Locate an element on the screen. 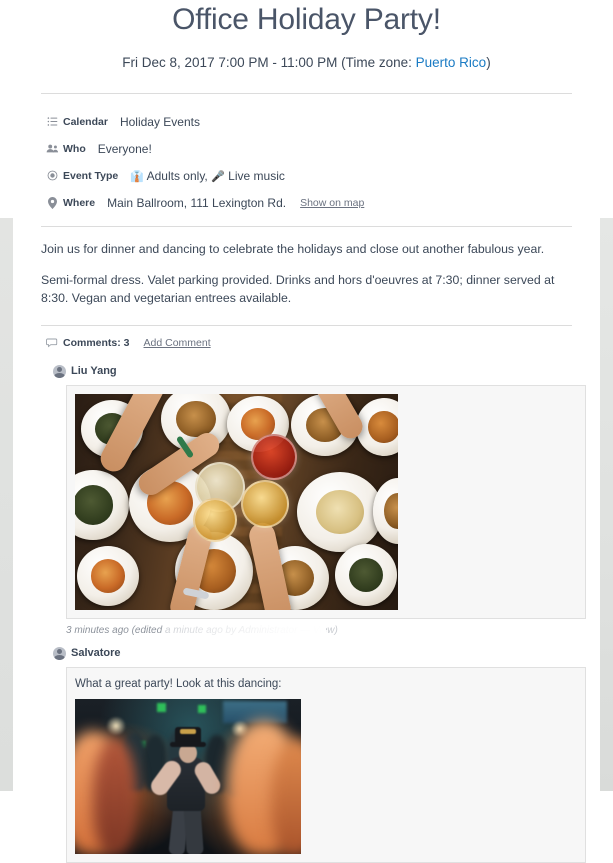 The height and width of the screenshot is (863, 613). page-title: Office Holiday Party! is located at coordinates (306, 19).